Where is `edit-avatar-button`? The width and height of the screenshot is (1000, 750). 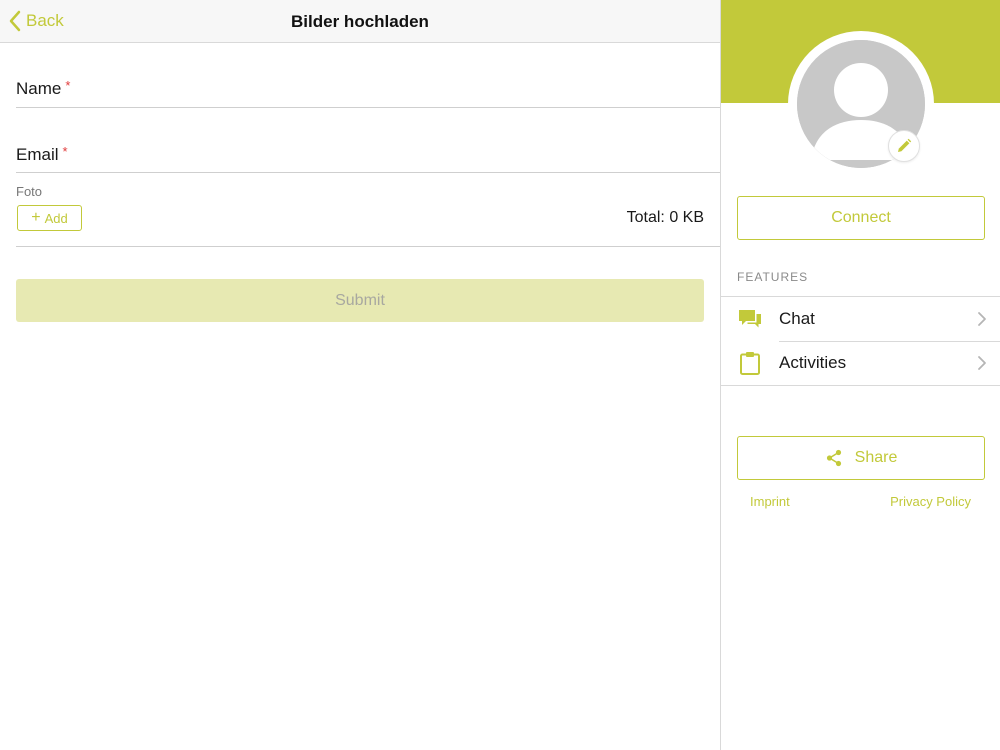 edit-avatar-button is located at coordinates (904, 146).